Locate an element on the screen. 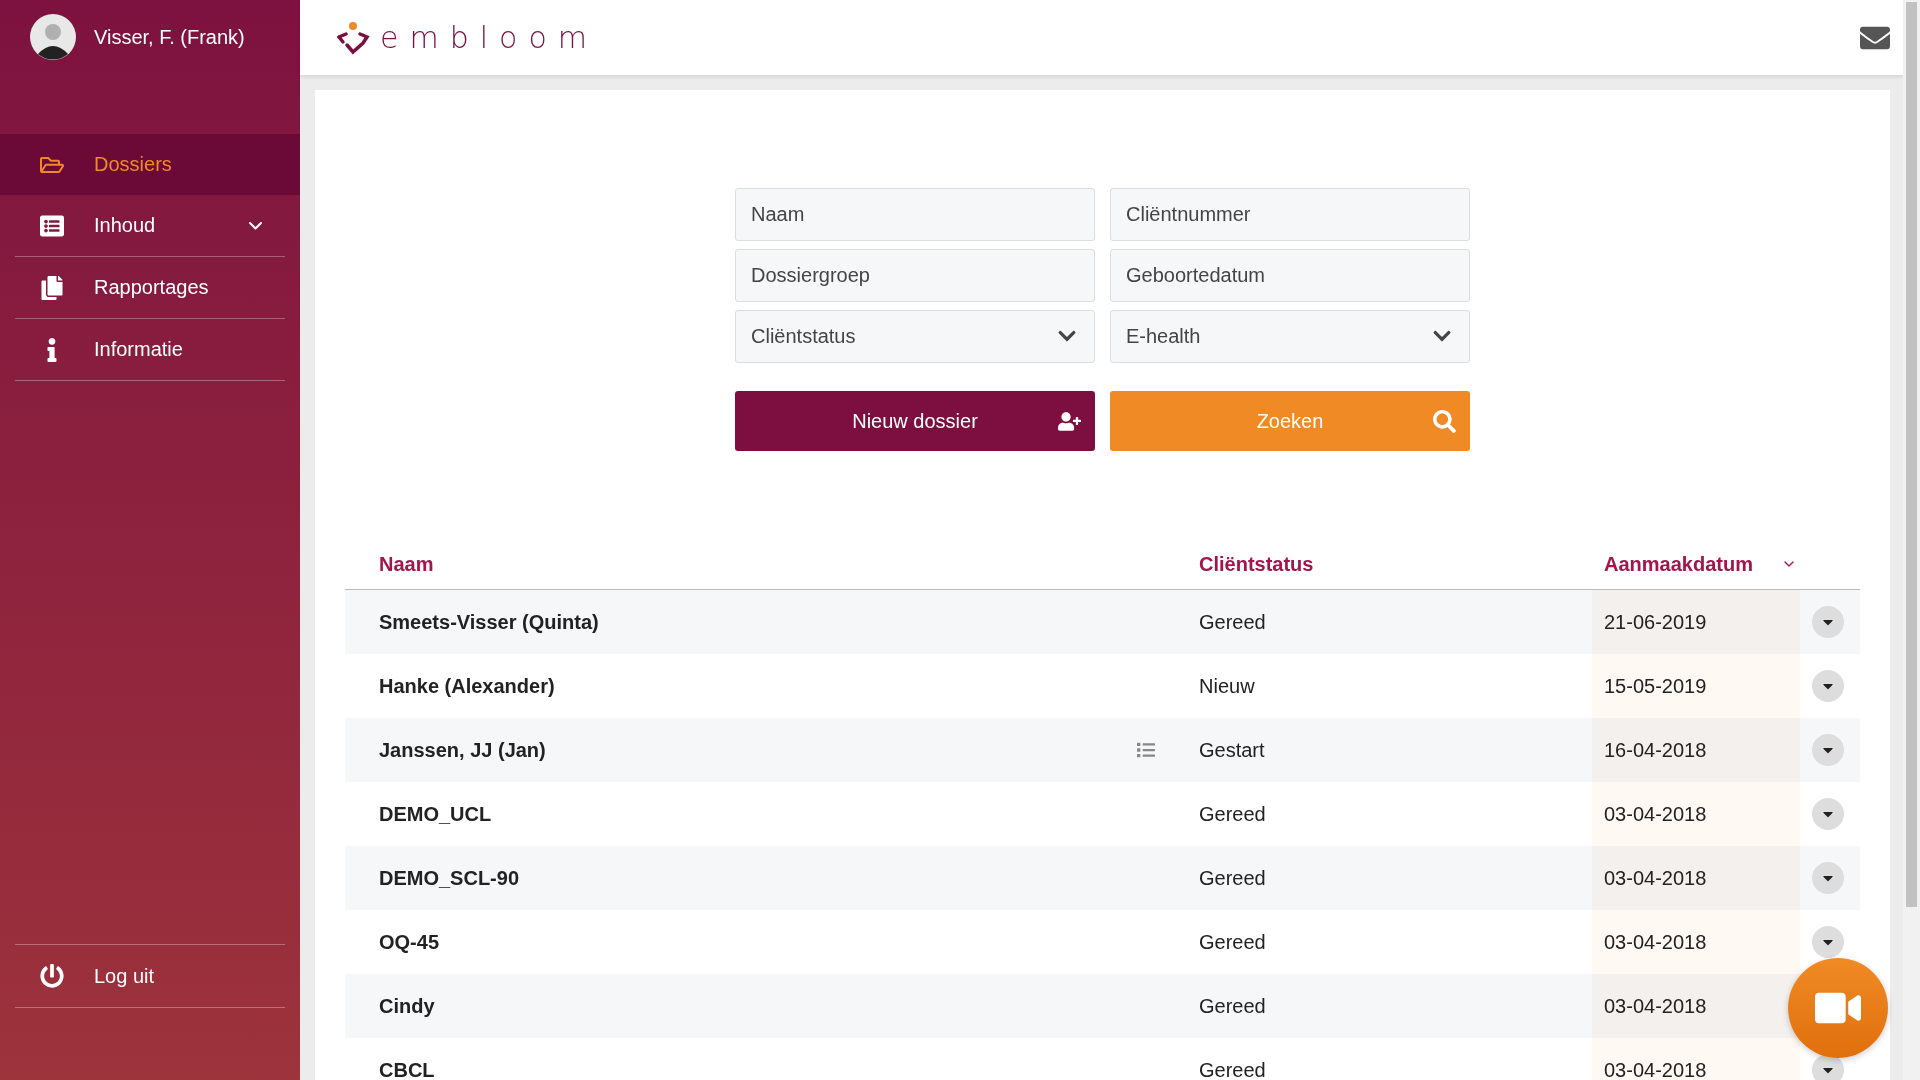 Image resolution: width=1920 pixels, height=1080 pixels. scrollbar-thumb is located at coordinates (1911, 454).